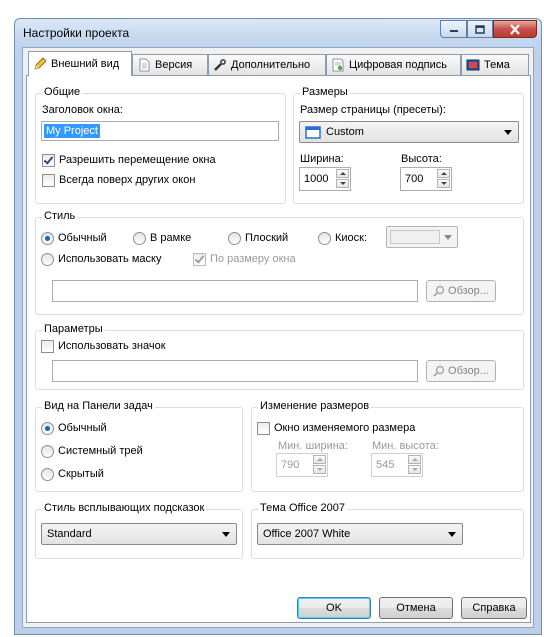 This screenshot has width=544, height=637. What do you see at coordinates (405, 446) in the screenshot?
I see `min-height-label: Мин. высота:` at bounding box center [405, 446].